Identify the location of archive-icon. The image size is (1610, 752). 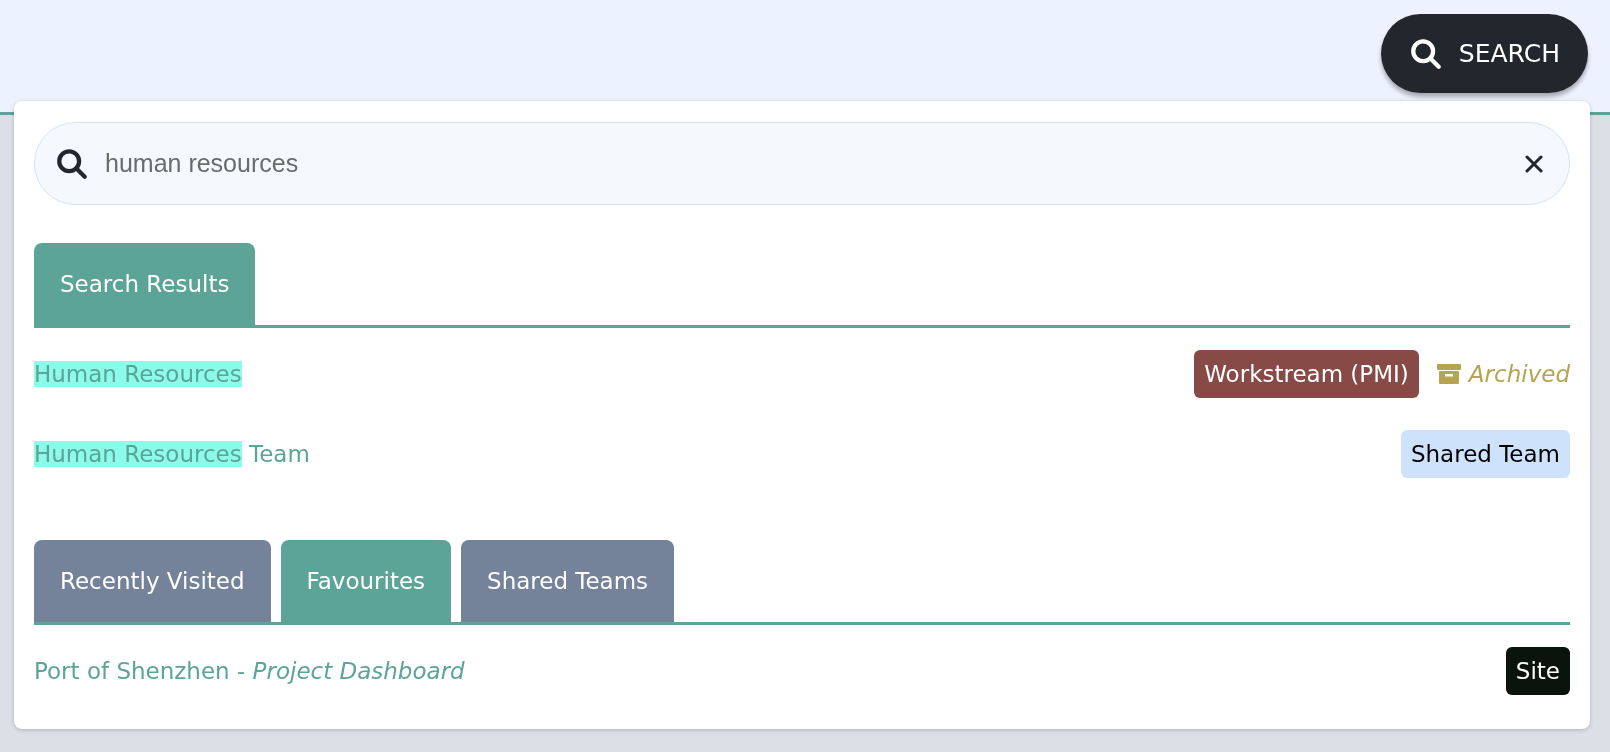
(1448, 374).